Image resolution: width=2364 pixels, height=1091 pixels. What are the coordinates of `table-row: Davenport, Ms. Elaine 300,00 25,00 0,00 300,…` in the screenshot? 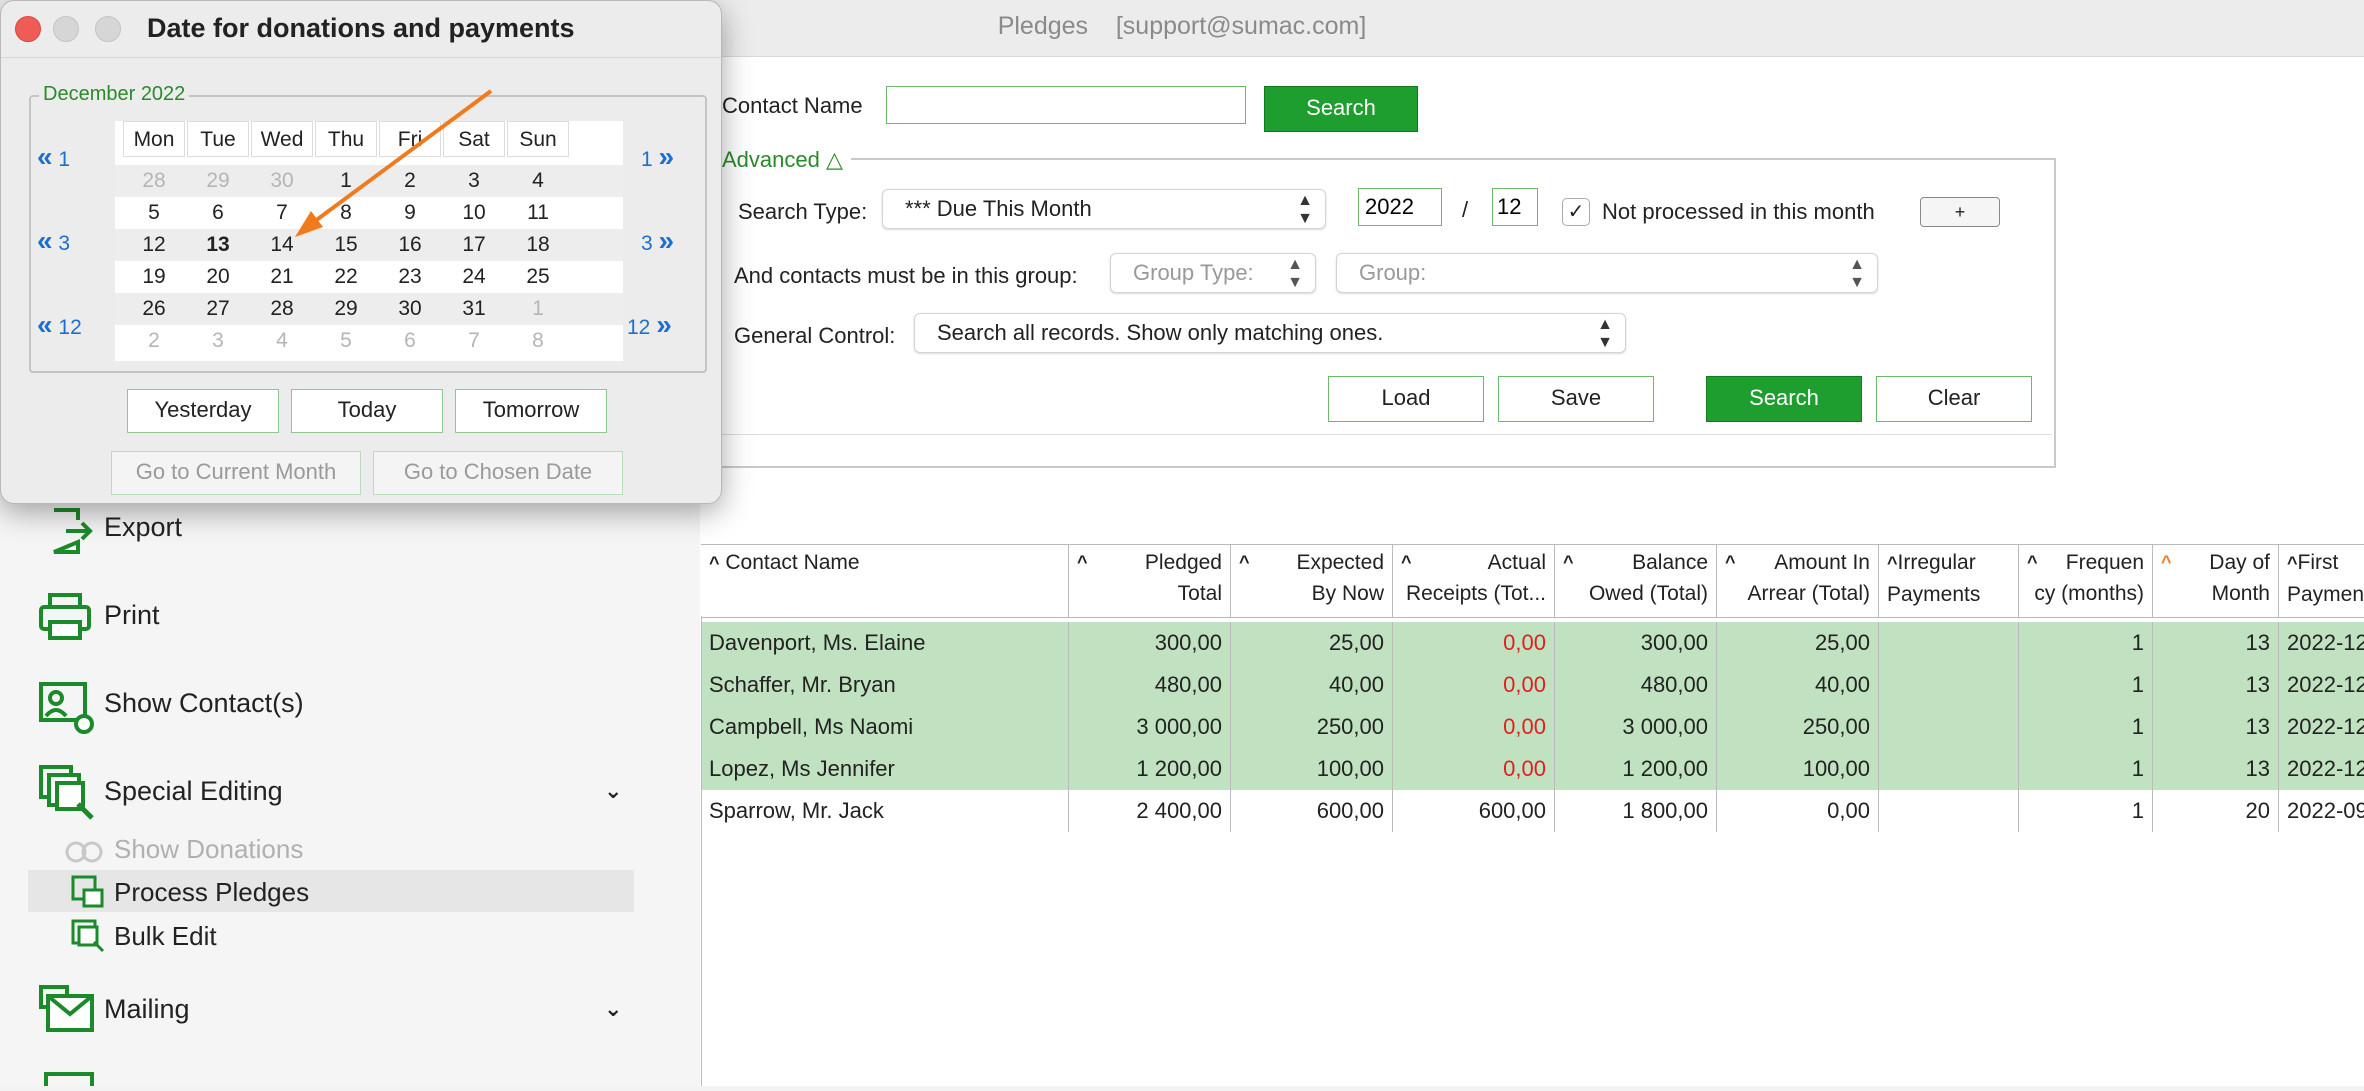 It's located at (1532, 643).